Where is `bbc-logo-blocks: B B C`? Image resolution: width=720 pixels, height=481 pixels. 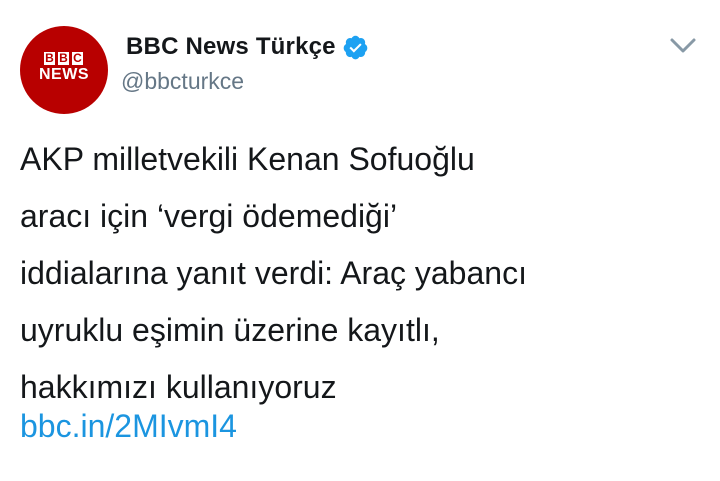
bbc-logo-blocks: B B C is located at coordinates (63, 58).